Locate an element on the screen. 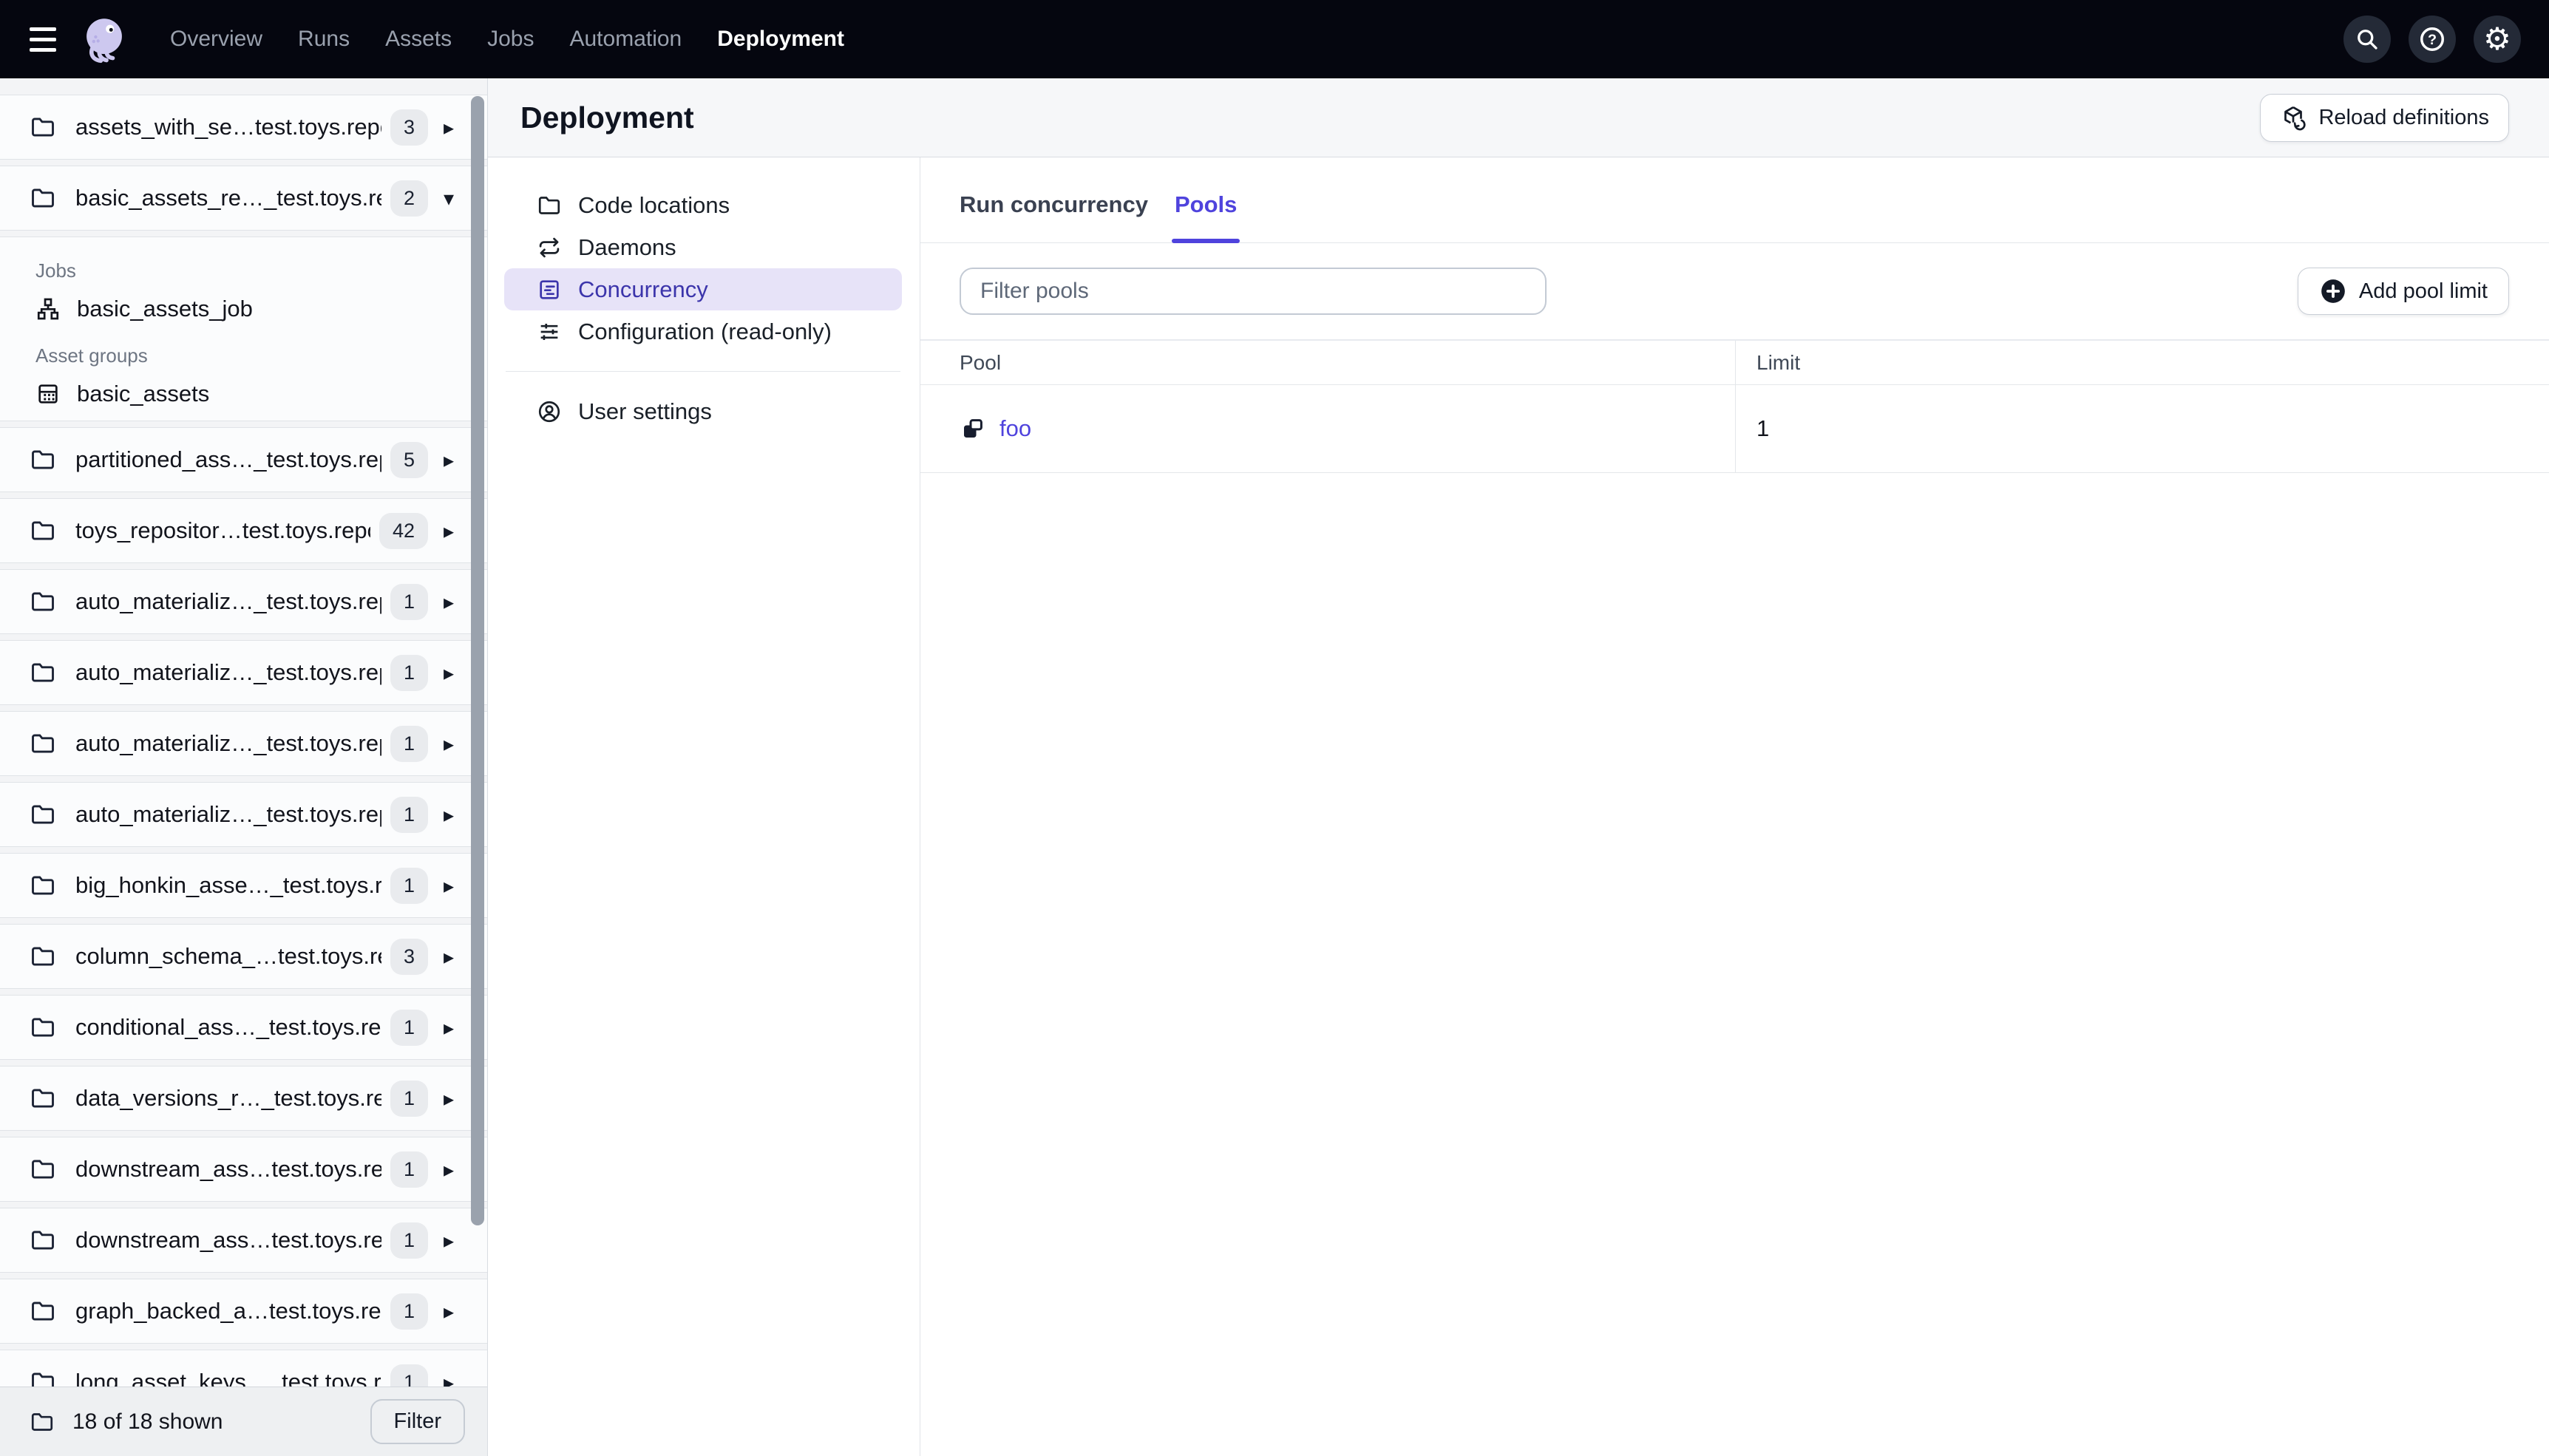  tab-pools: Pools is located at coordinates (1205, 217).